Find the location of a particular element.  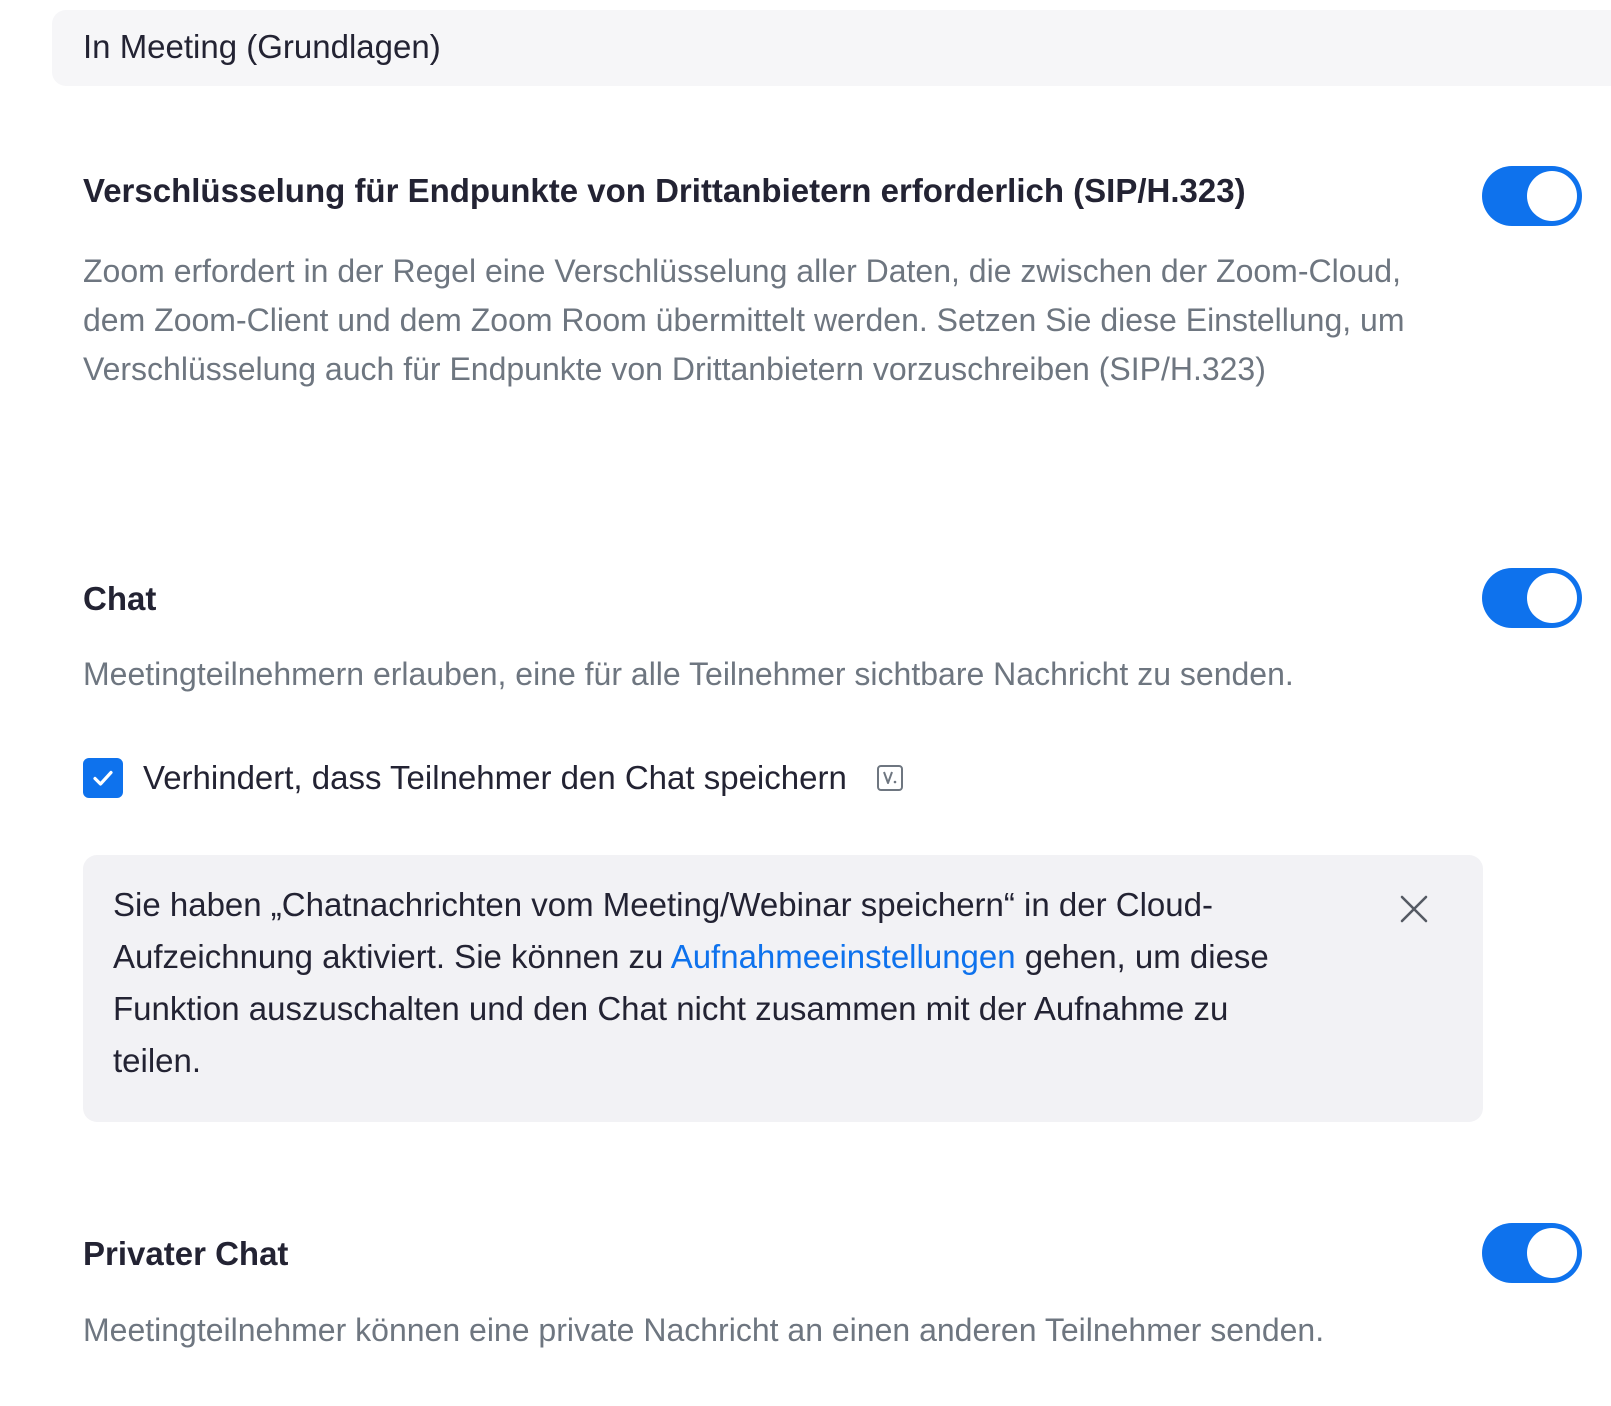

lock-icon is located at coordinates (890, 778).